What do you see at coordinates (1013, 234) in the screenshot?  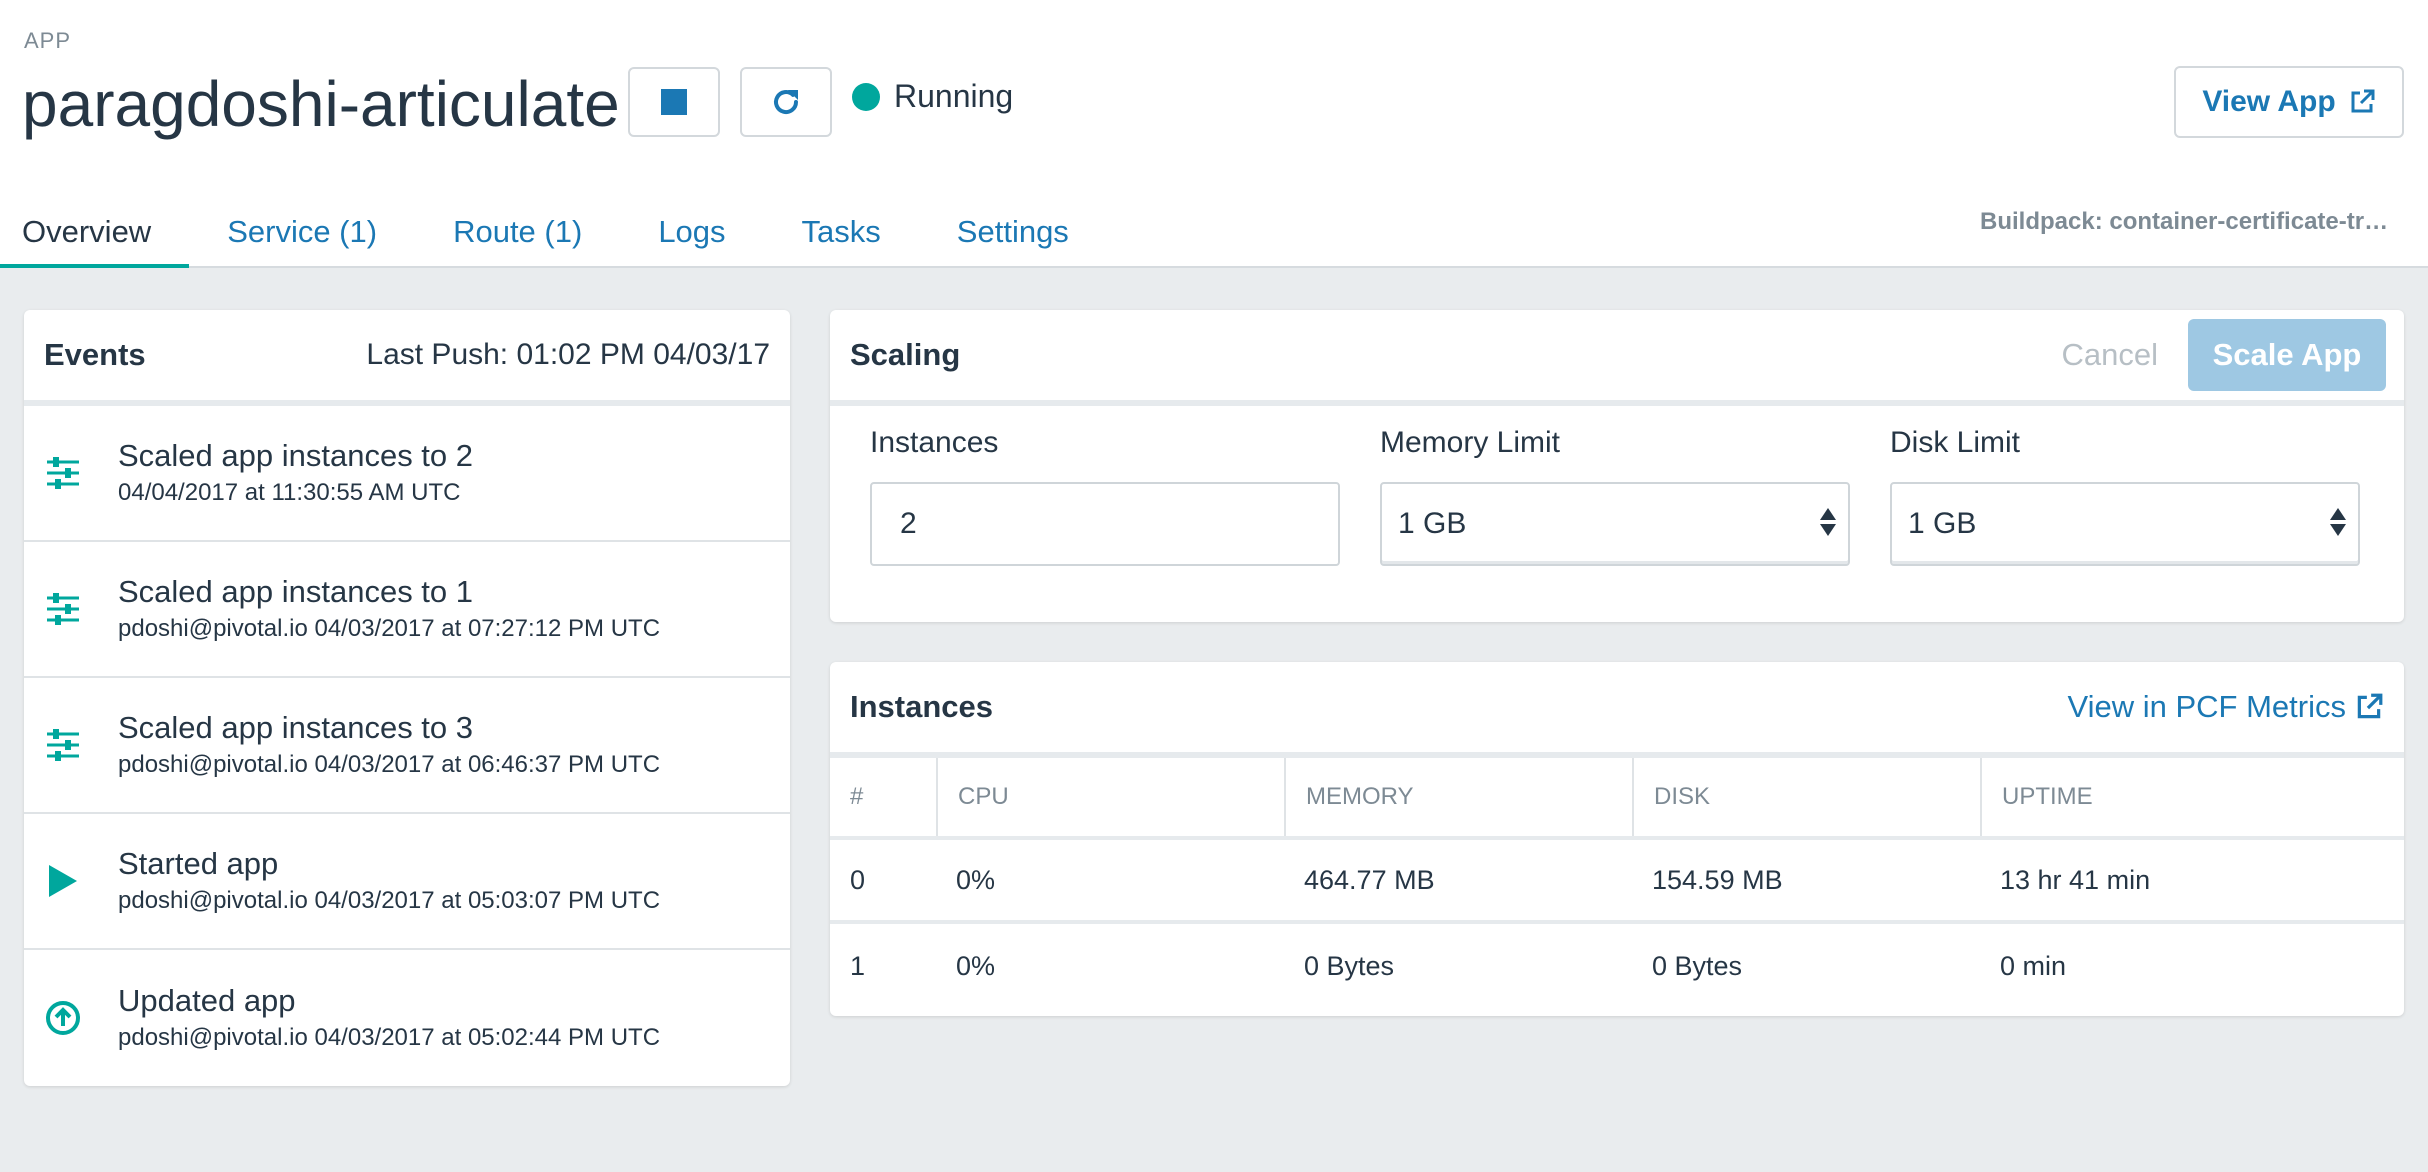 I see `tab-settings: Settings` at bounding box center [1013, 234].